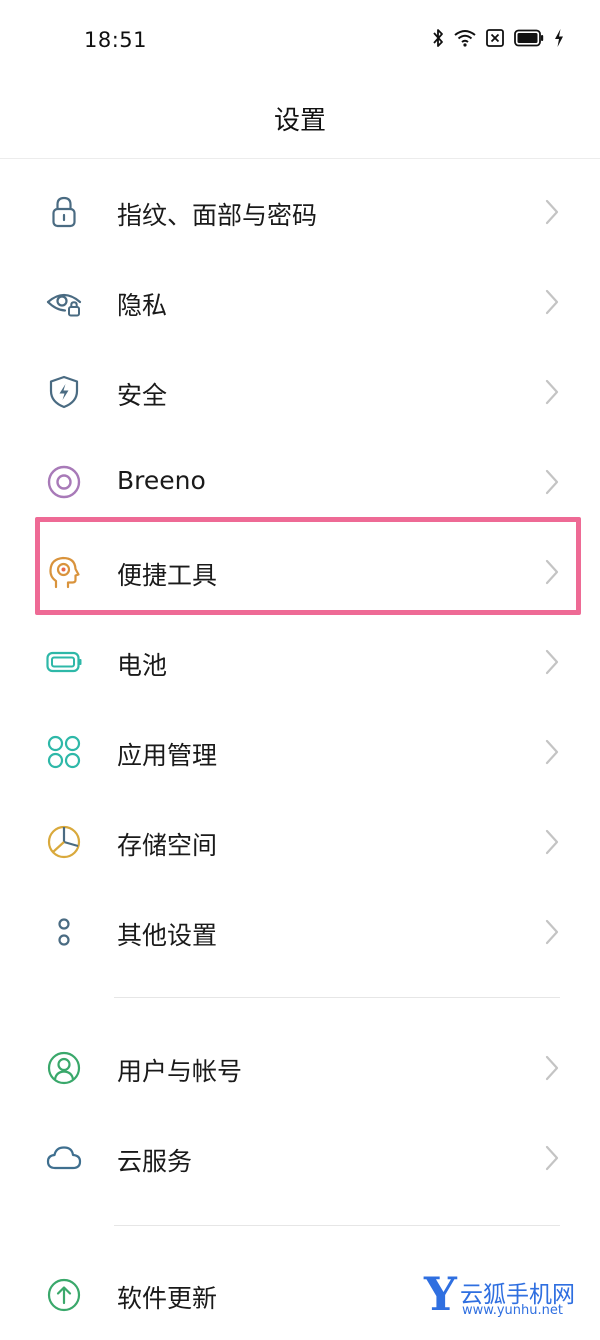 The width and height of the screenshot is (600, 1340). Describe the element at coordinates (64, 392) in the screenshot. I see `shield-icon` at that location.